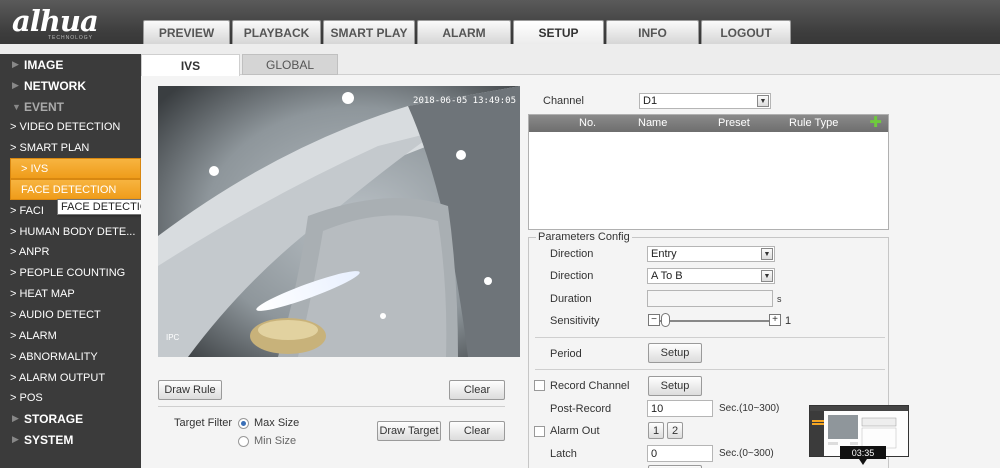 Image resolution: width=1000 pixels, height=468 pixels. I want to click on nav-tab-preview: PREVIEW, so click(186, 32).